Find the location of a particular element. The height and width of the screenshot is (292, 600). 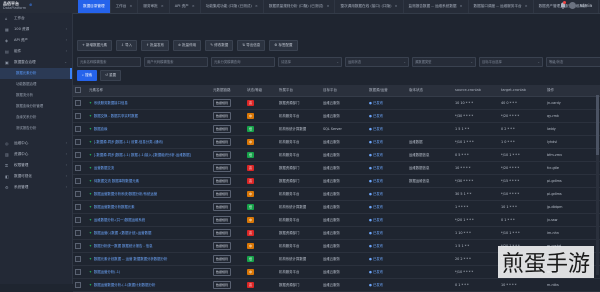

sidebar-subitem-3: 数据血缘分析管理 is located at coordinates (36, 106).